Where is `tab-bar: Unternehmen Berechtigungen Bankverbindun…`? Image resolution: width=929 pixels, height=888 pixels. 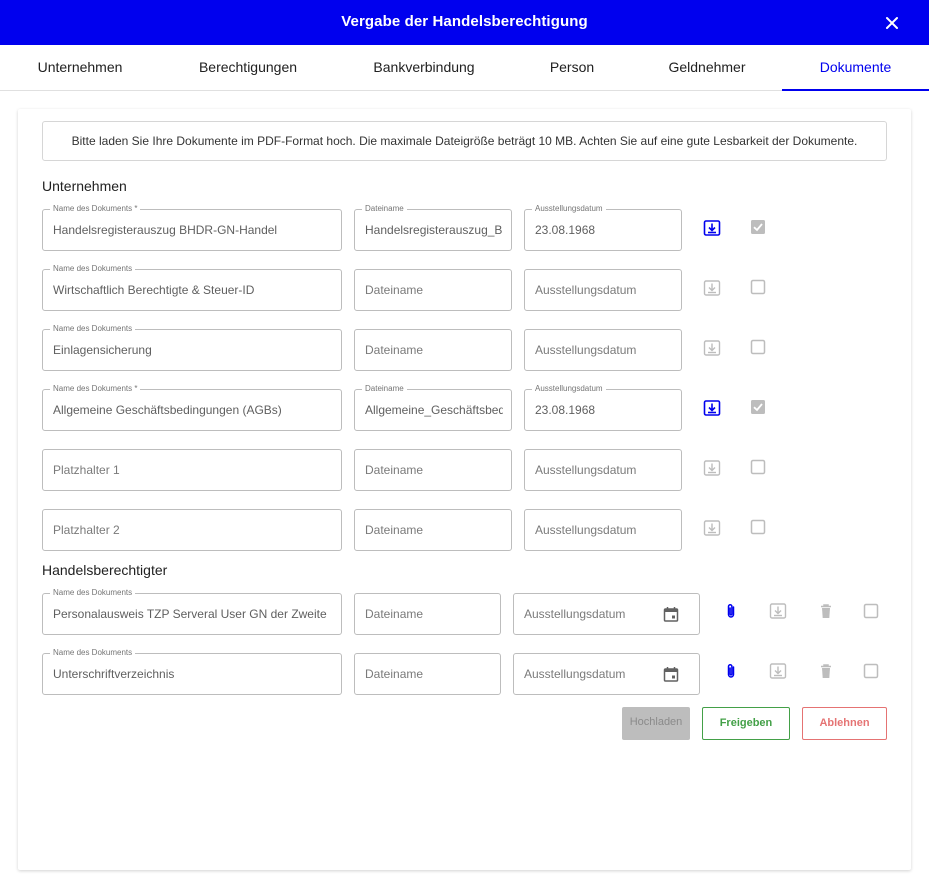 tab-bar: Unternehmen Berechtigungen Bankverbindun… is located at coordinates (464, 68).